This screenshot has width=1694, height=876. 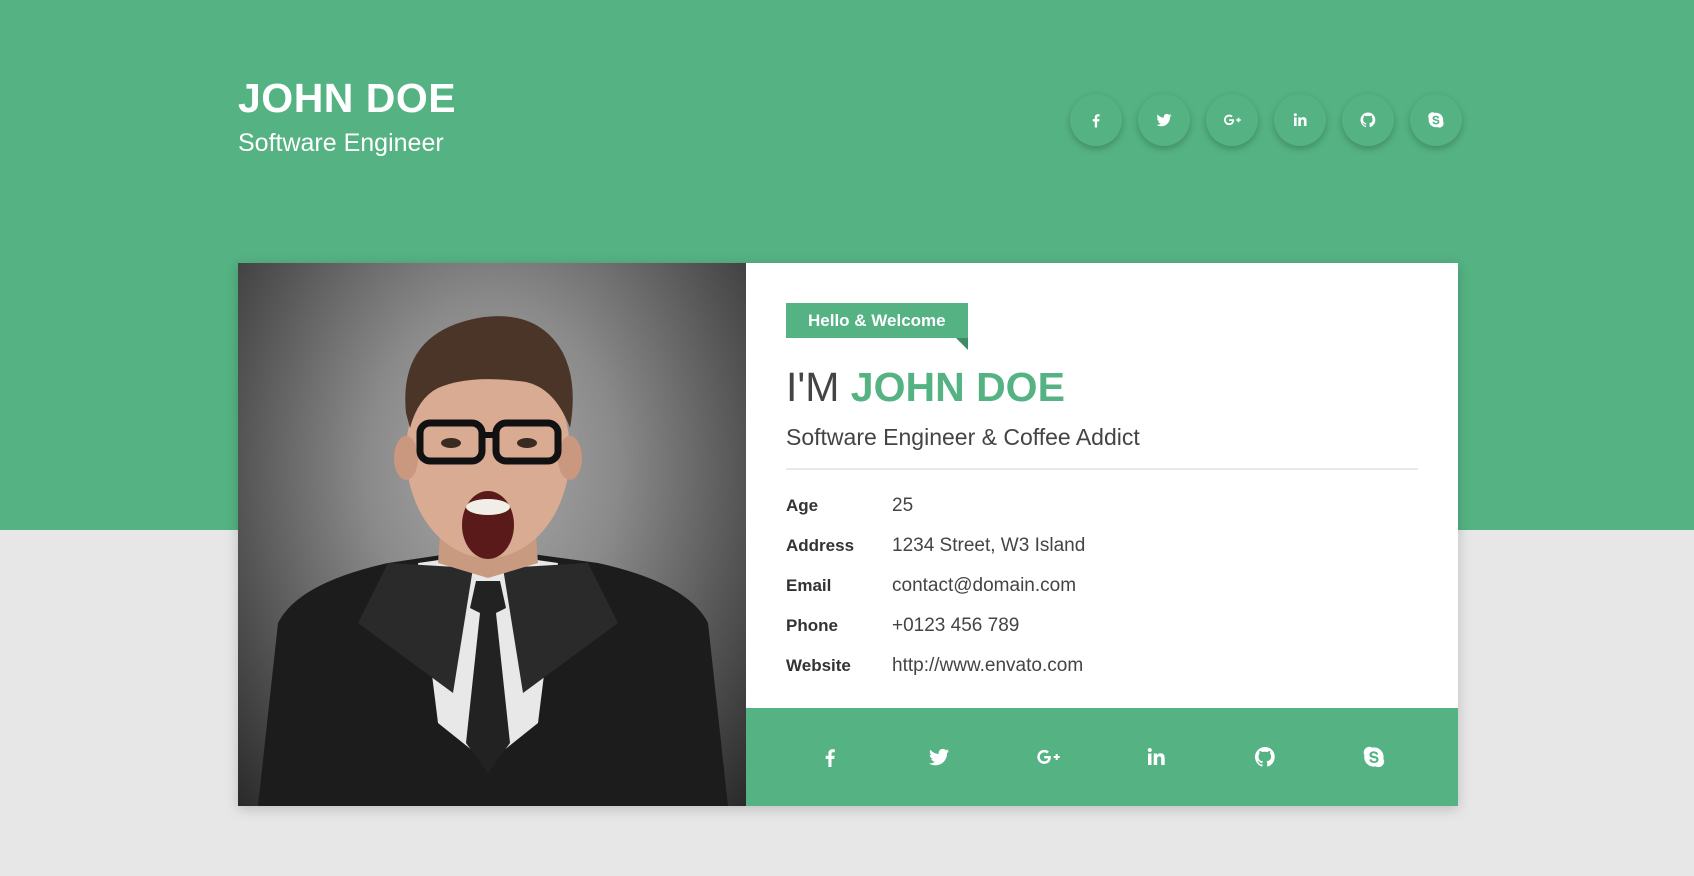 I want to click on headline-prefix: I'M, so click(x=818, y=387).